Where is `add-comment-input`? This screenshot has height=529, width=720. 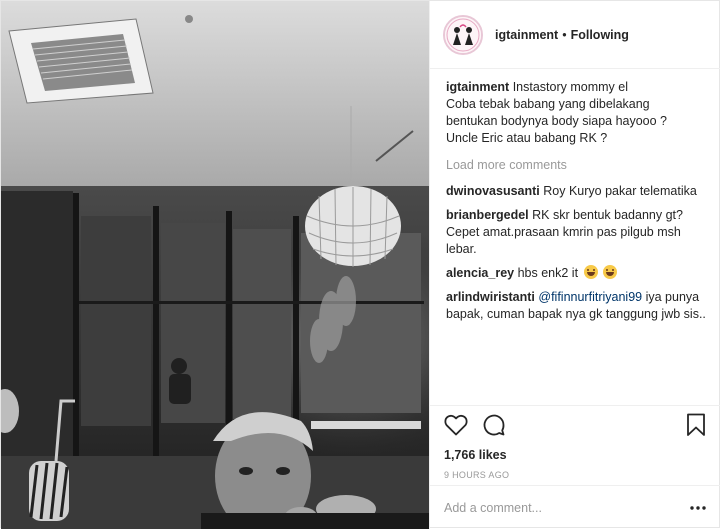 add-comment-input is located at coordinates (566, 507).